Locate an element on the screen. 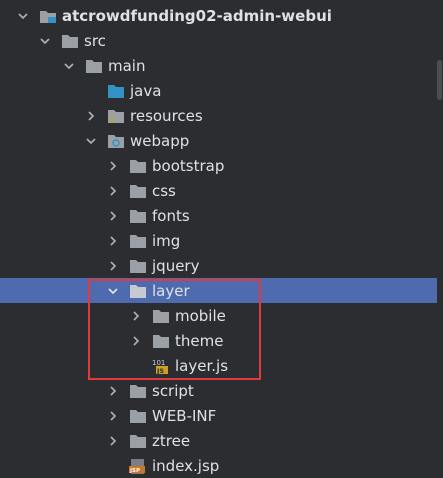  tree-item-ztree: ztree is located at coordinates (221, 440).